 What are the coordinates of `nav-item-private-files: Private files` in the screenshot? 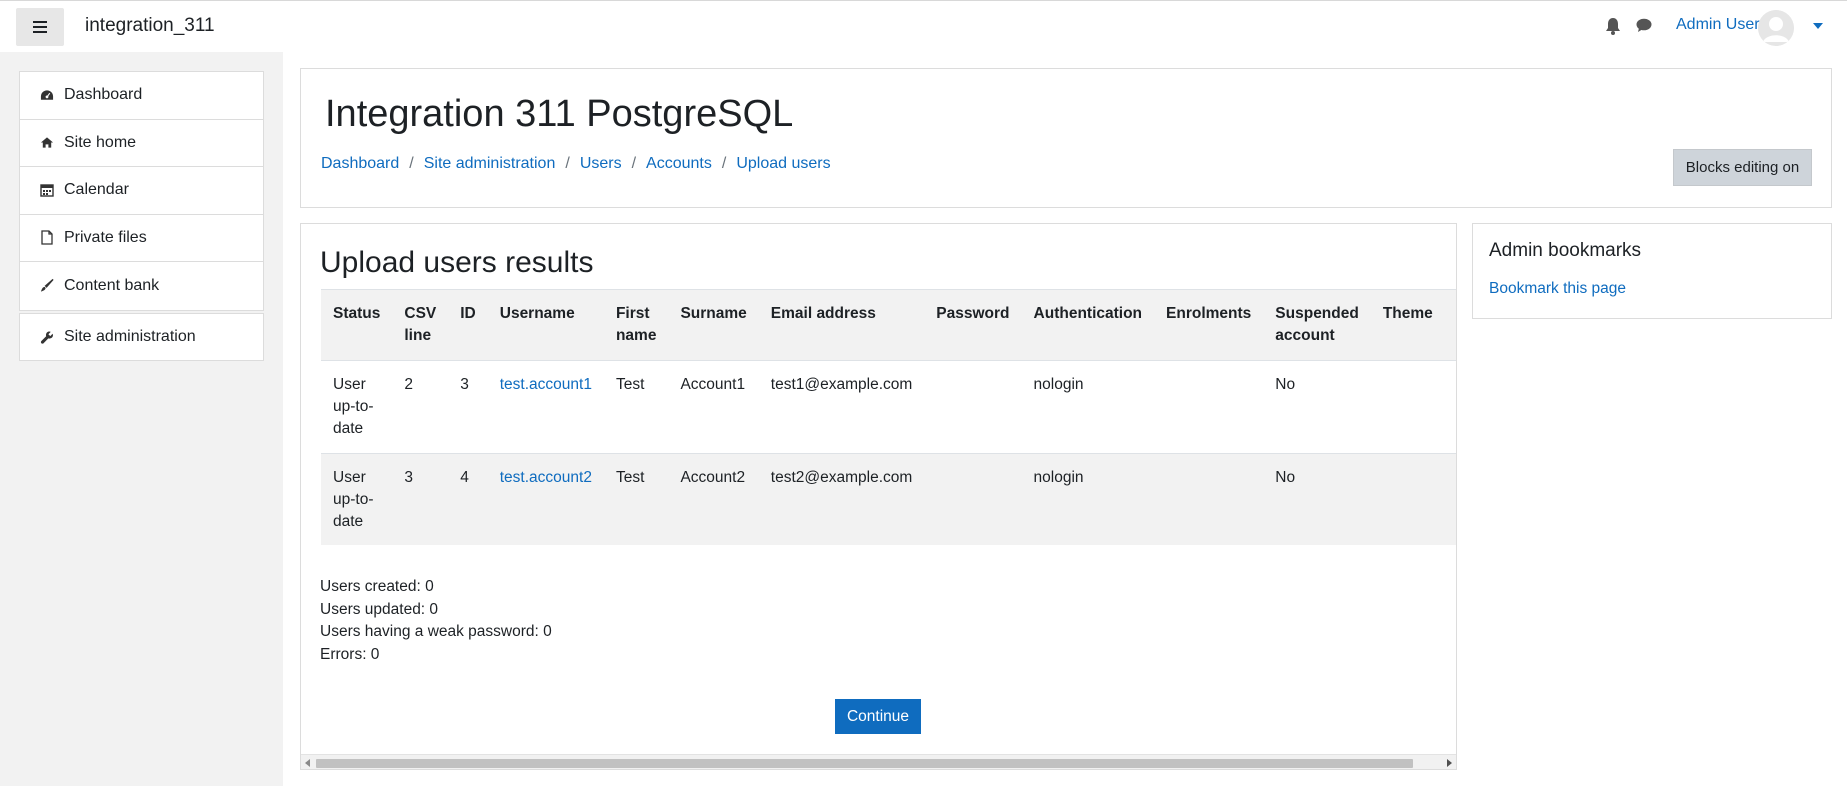 It's located at (141, 238).